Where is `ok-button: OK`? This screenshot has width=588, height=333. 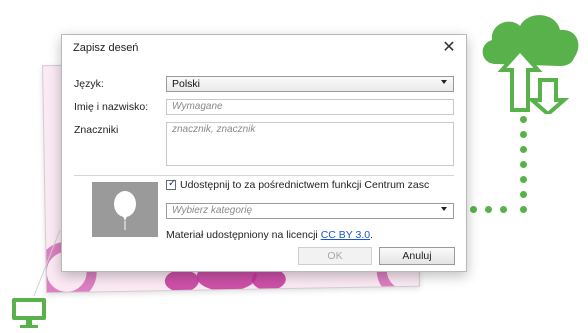
ok-button: OK is located at coordinates (335, 256).